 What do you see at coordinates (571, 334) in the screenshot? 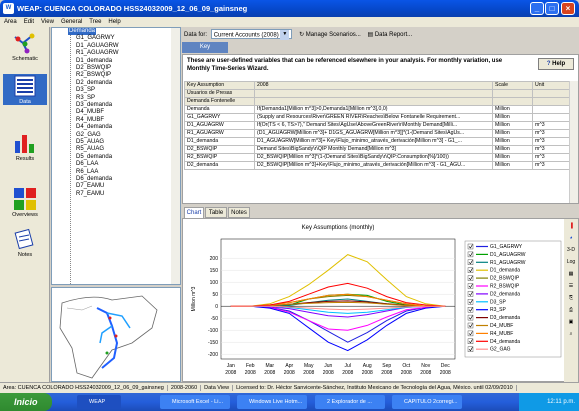
I see `zoom-icon: ⌕` at bounding box center [571, 334].